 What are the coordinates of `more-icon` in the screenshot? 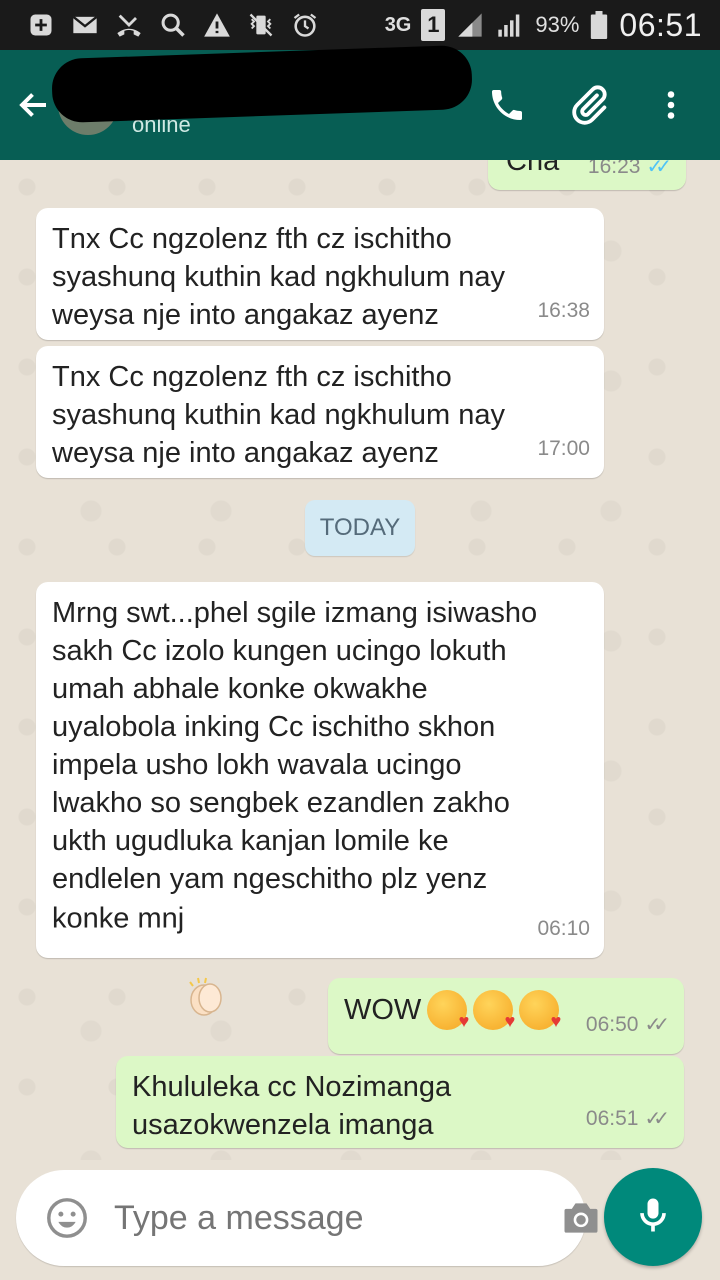 It's located at (671, 105).